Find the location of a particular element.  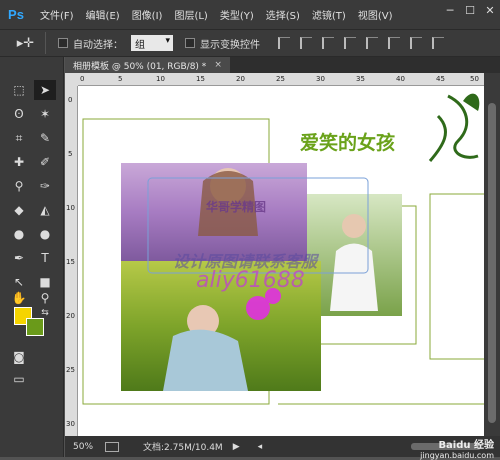

ruler-v-label: 15 is located at coordinates (70, 262).